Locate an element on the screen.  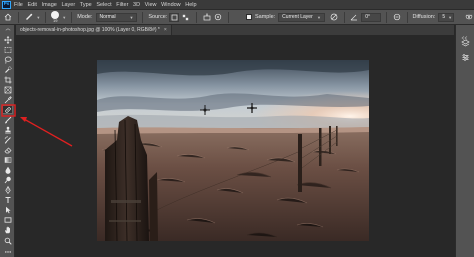
source-label: Source: is located at coordinates (158, 17).